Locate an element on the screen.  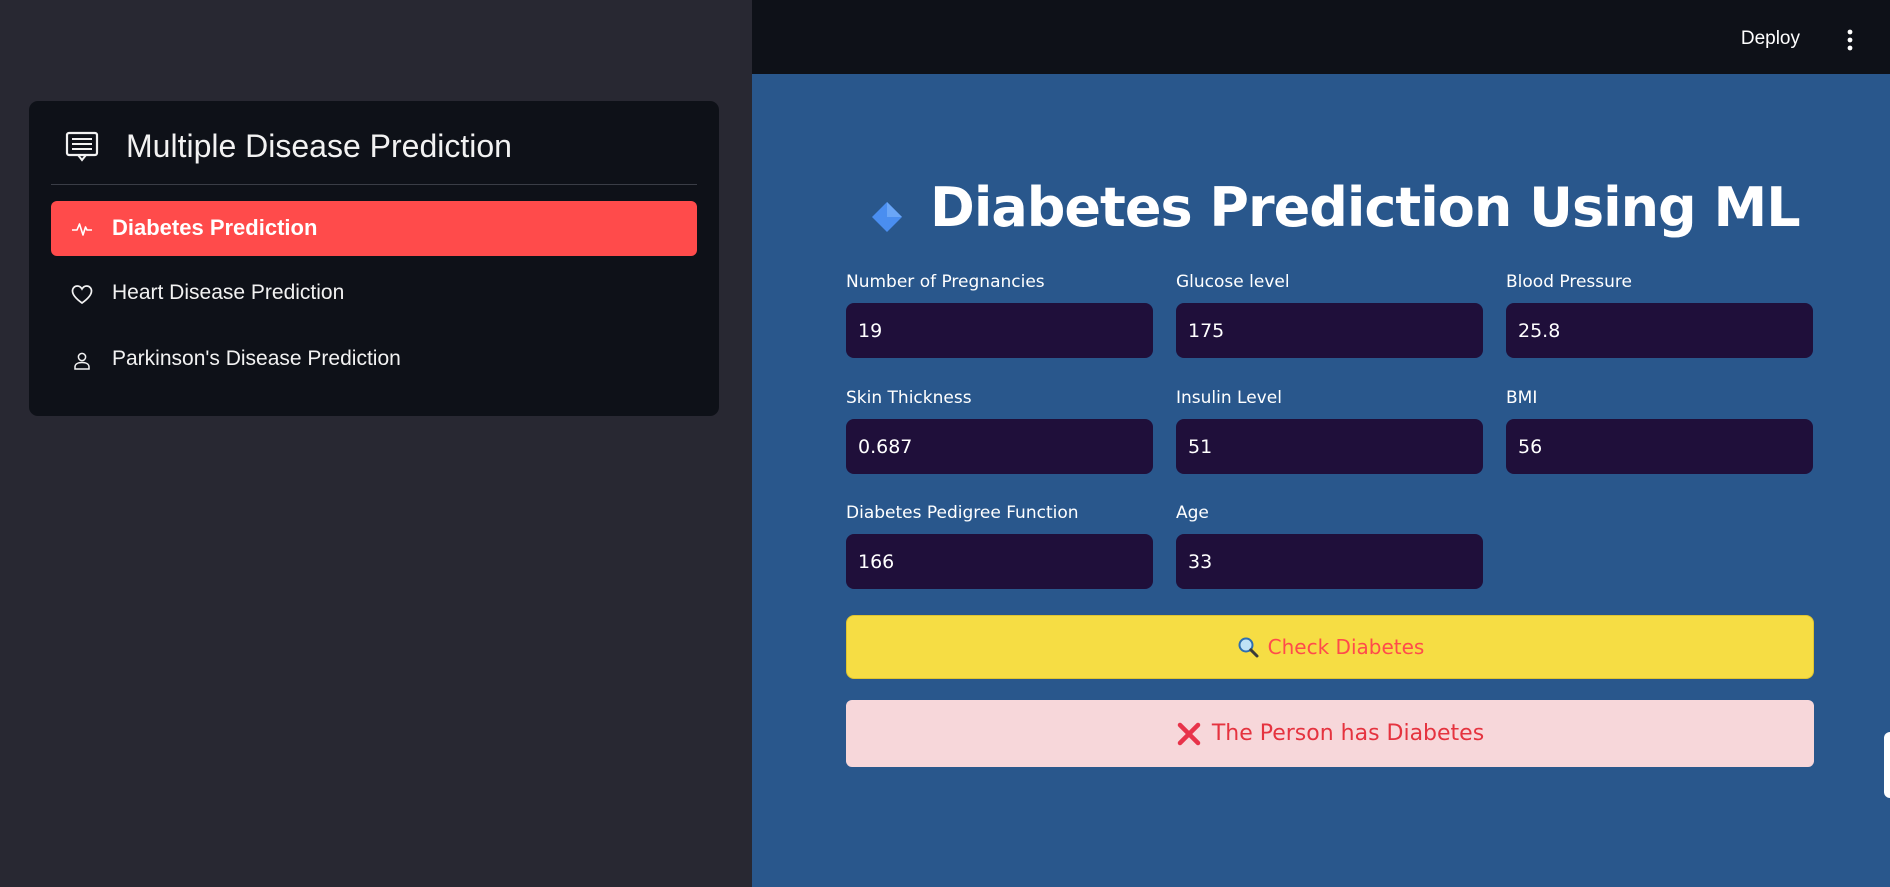
menu-item-parkinsons-disease-prediction: Parkinson's Disease Prediction is located at coordinates (374, 360).